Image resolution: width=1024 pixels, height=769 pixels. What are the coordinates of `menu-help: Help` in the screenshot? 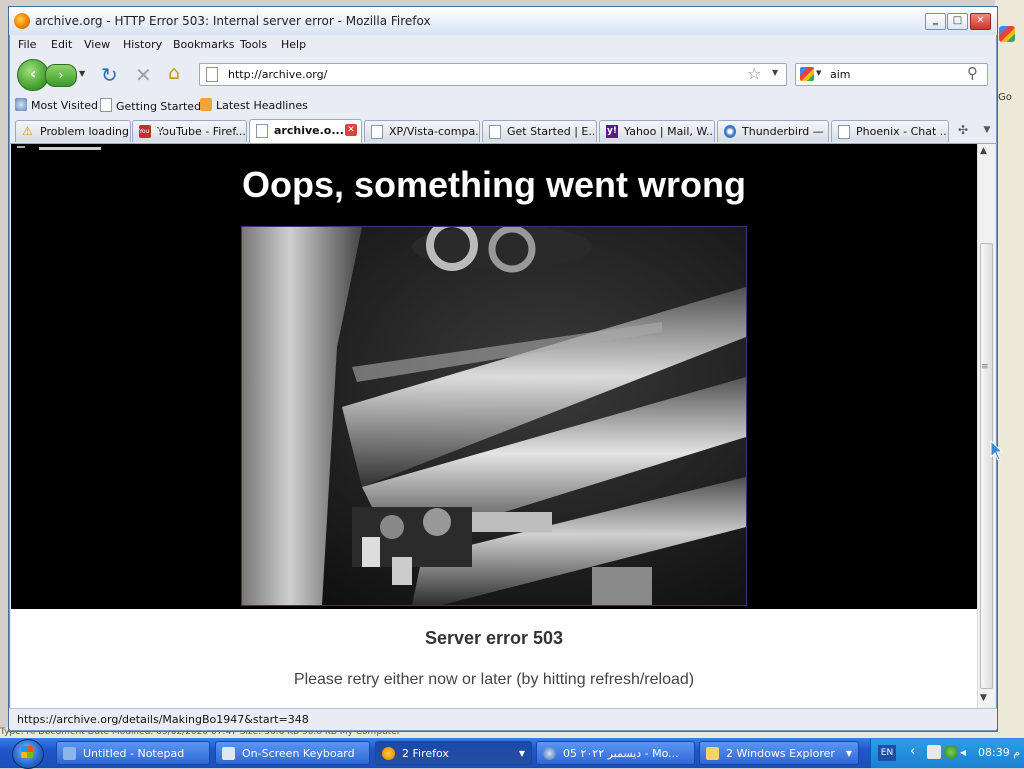 It's located at (293, 44).